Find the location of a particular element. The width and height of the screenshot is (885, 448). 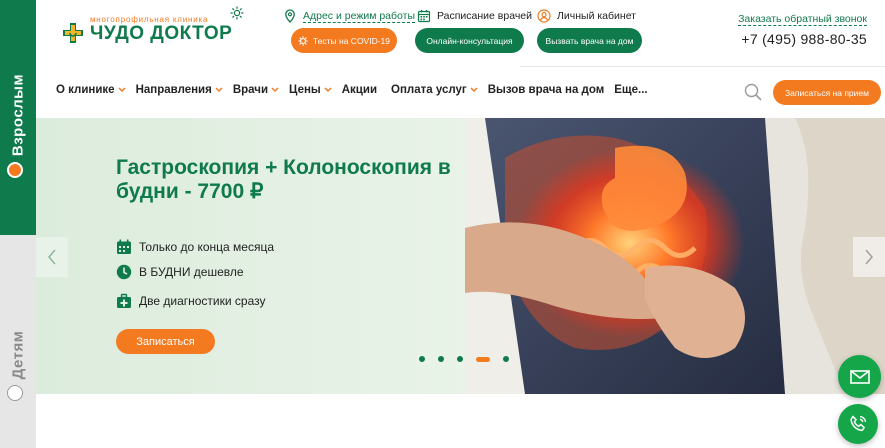

adult-tab: Взрослым is located at coordinates (18, 117).